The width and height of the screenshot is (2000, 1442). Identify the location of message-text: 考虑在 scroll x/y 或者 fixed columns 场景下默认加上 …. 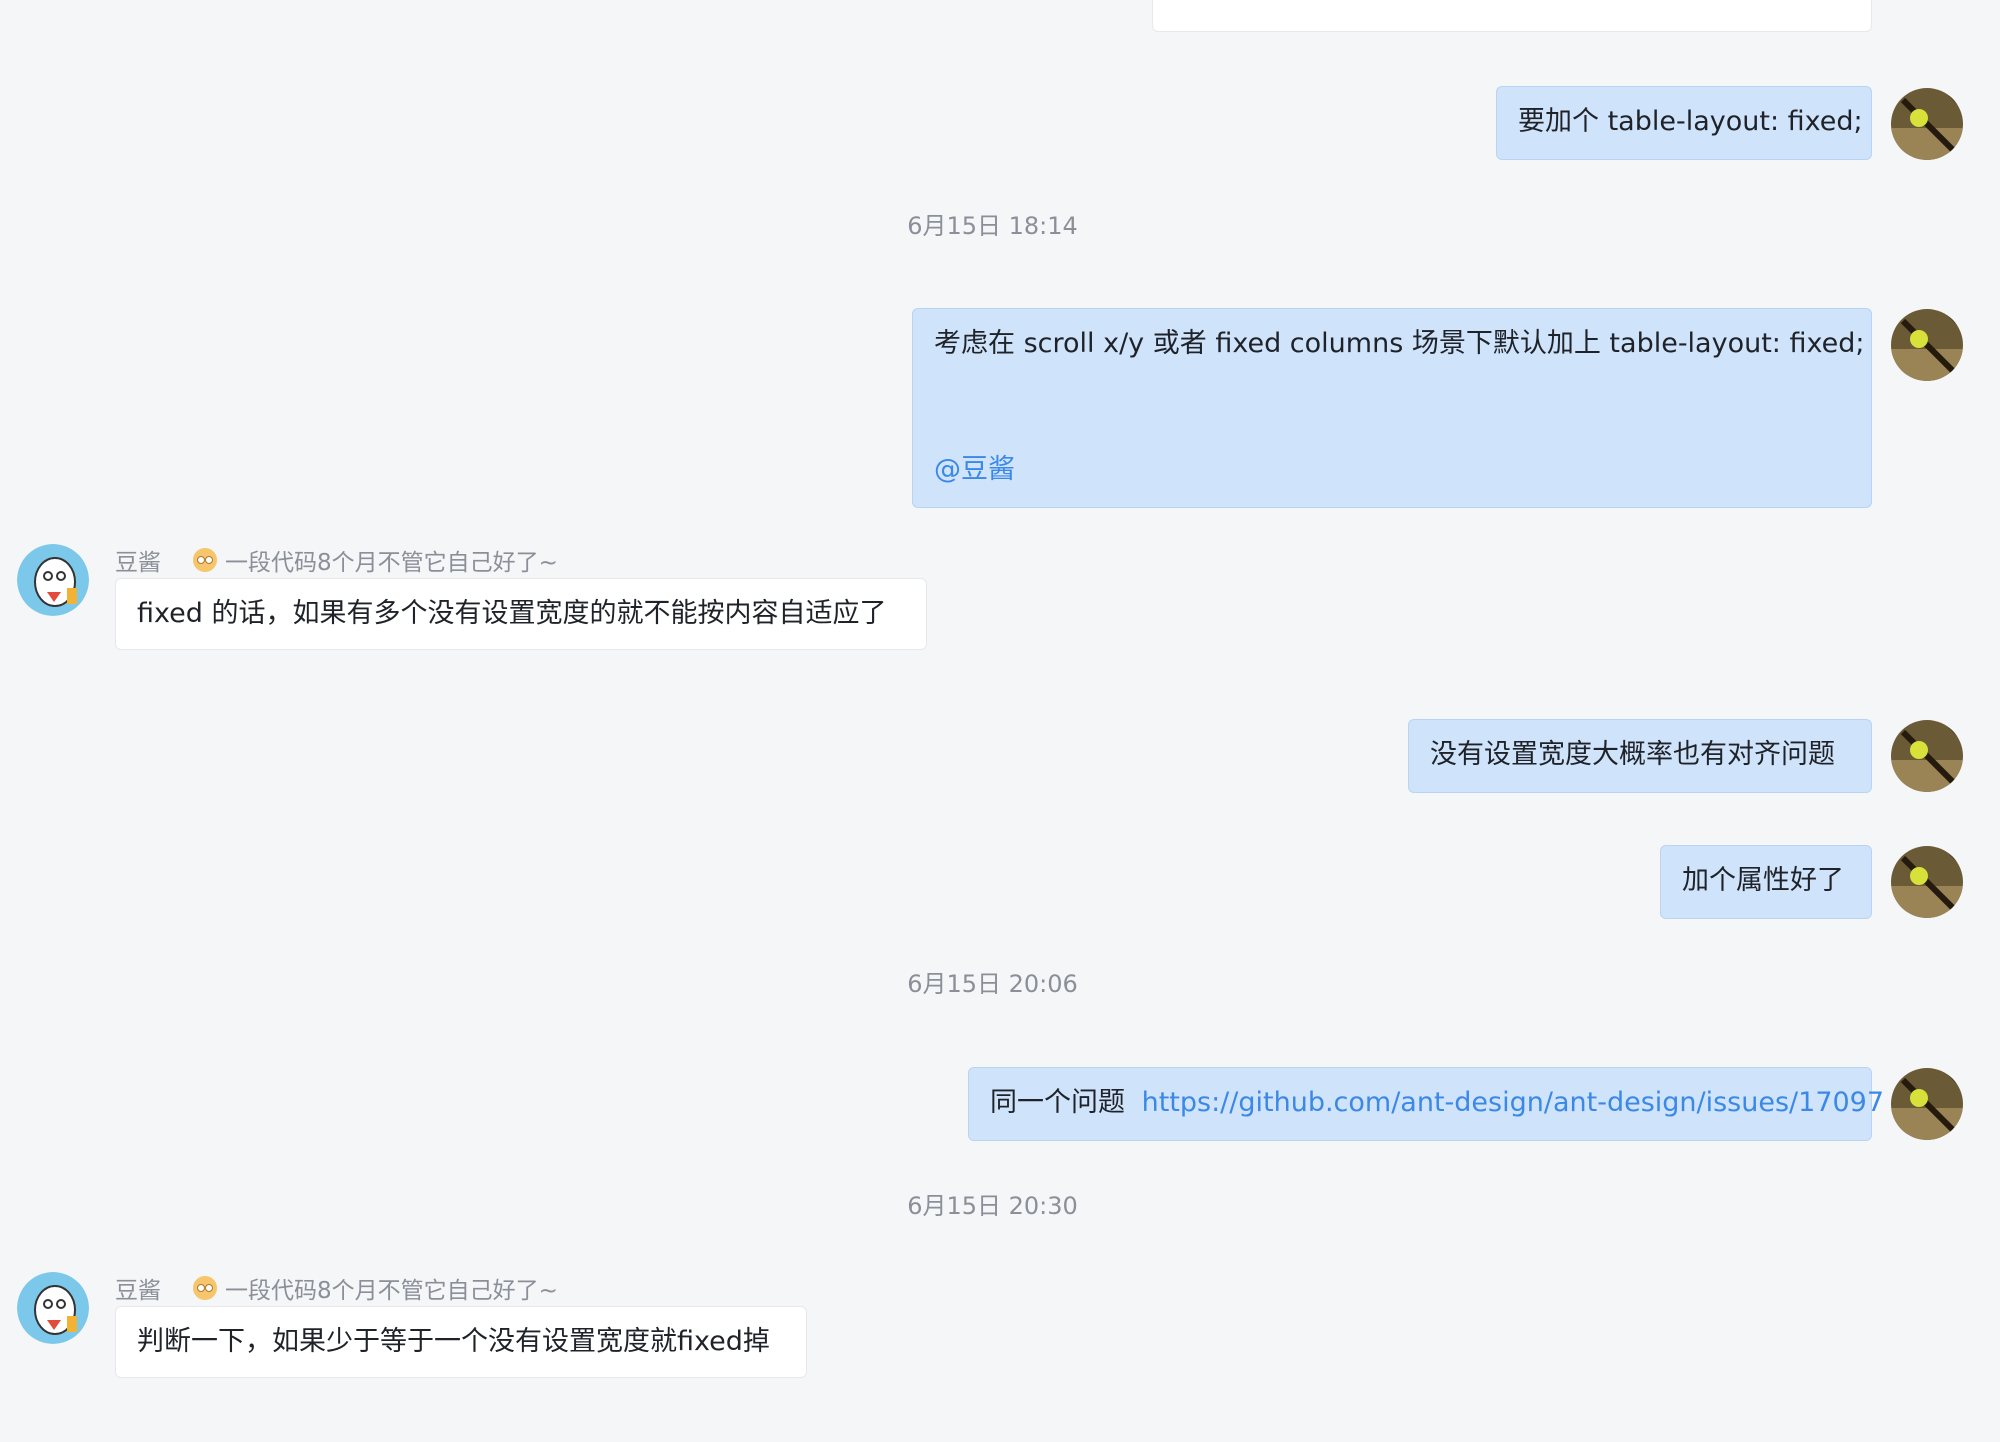
(1399, 343).